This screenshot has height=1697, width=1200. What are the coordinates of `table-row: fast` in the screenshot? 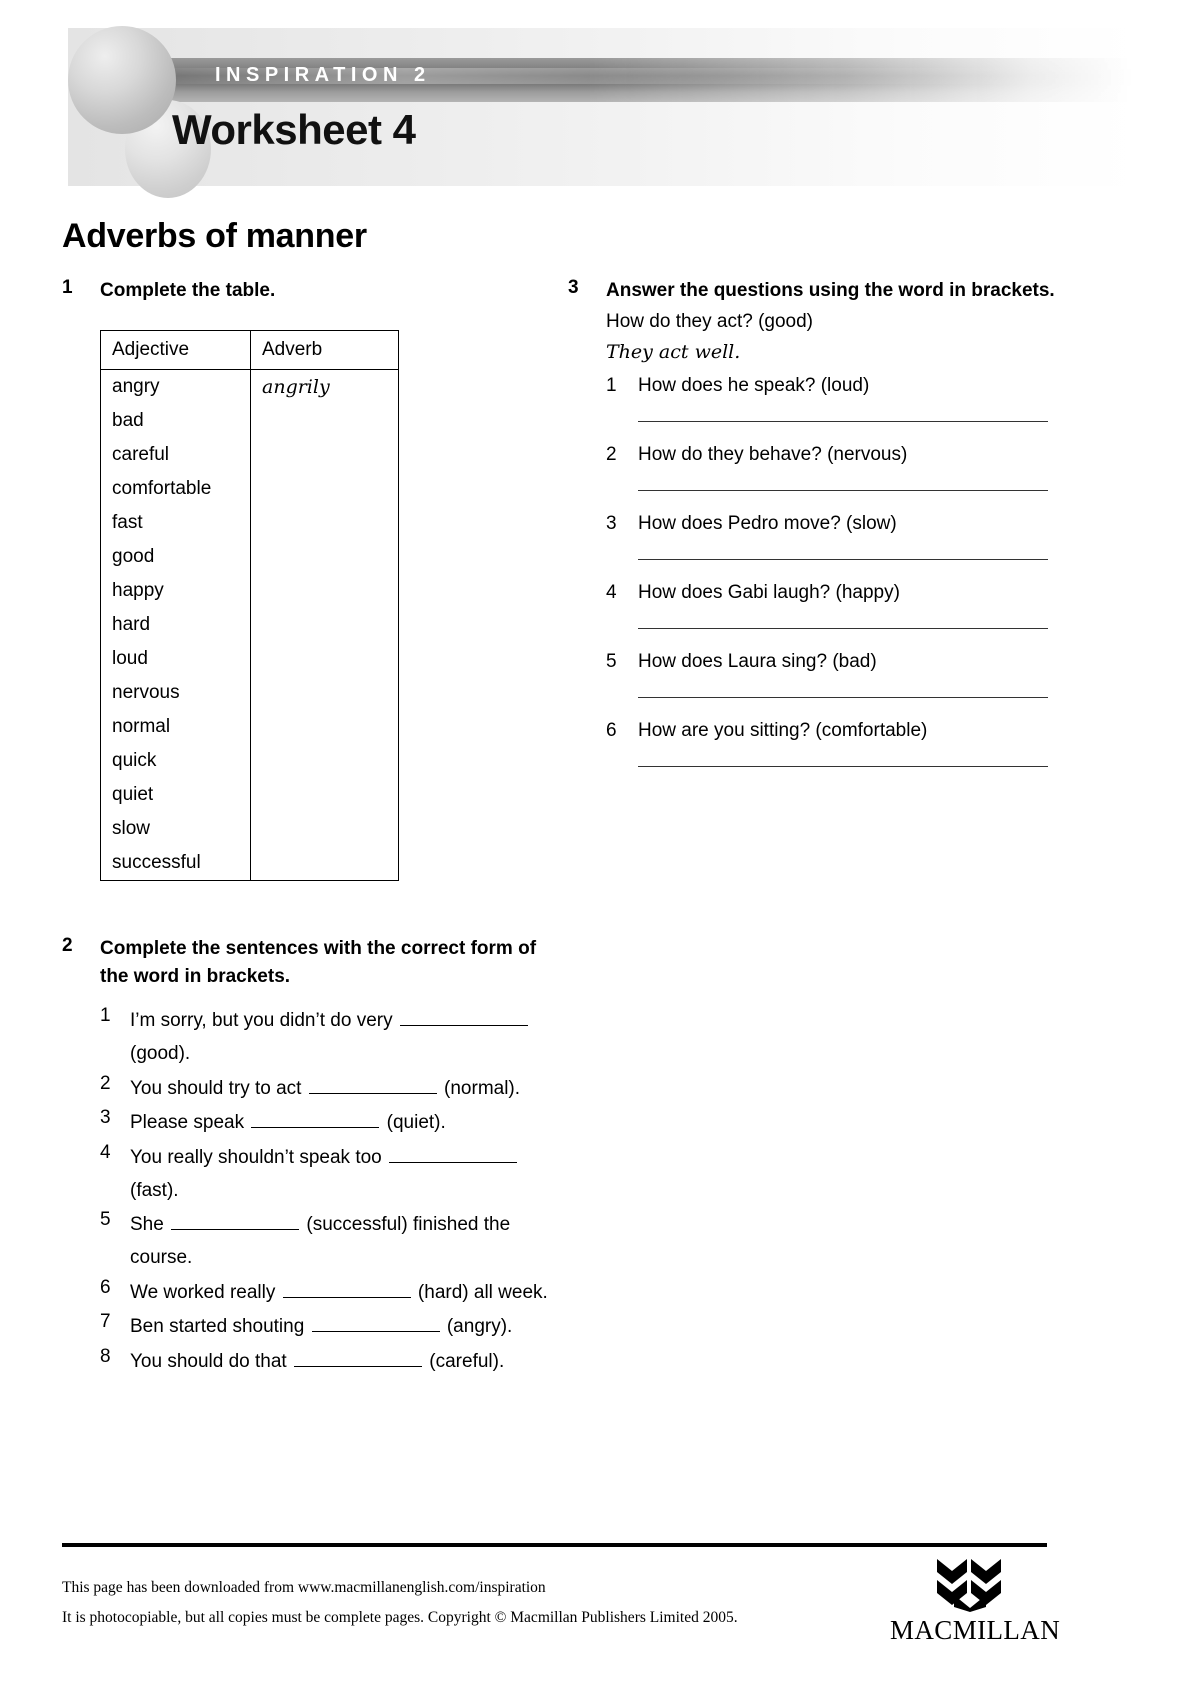 It's located at (249, 523).